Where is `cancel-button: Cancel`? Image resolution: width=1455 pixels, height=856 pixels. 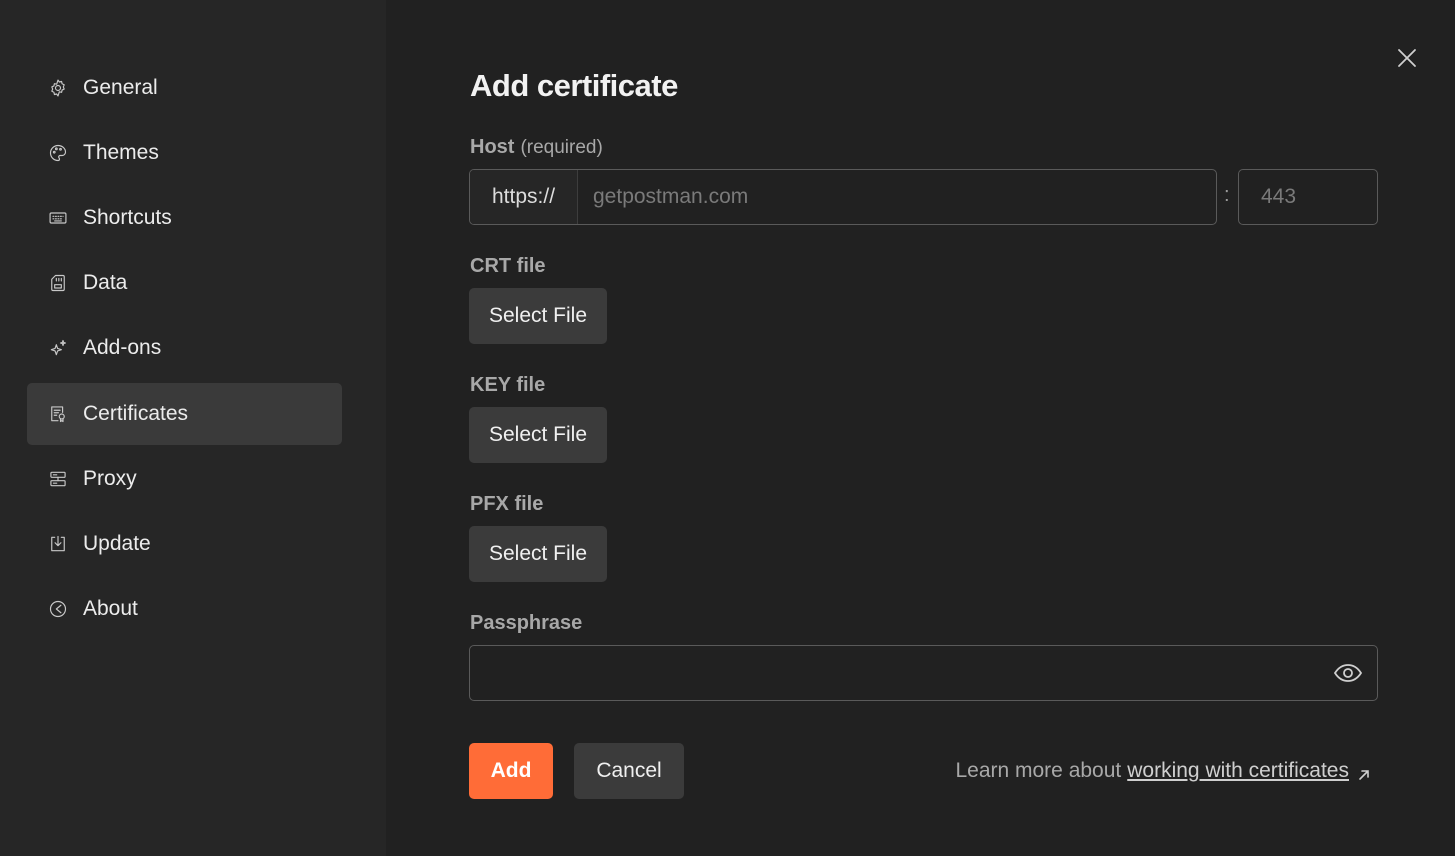
cancel-button: Cancel is located at coordinates (629, 771).